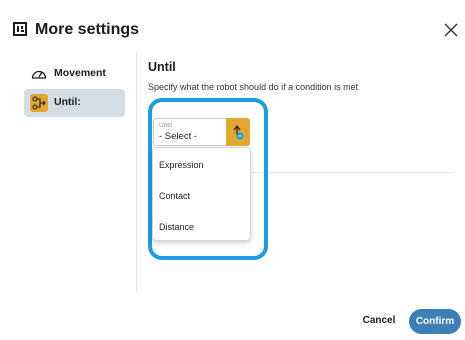  Describe the element at coordinates (451, 30) in the screenshot. I see `close-icon` at that location.